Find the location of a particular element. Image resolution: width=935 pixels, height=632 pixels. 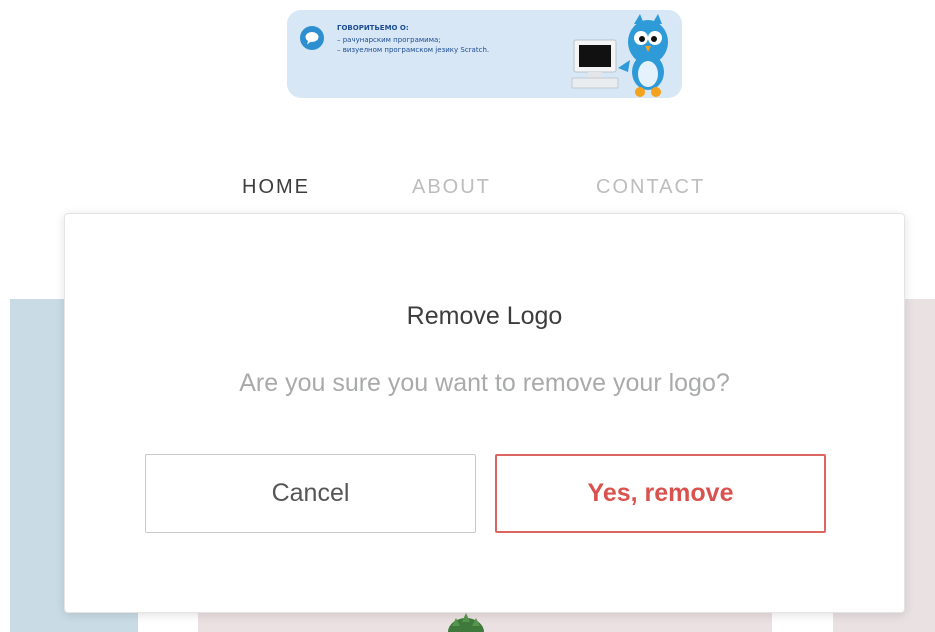

cancel-button: Cancel is located at coordinates (310, 493).